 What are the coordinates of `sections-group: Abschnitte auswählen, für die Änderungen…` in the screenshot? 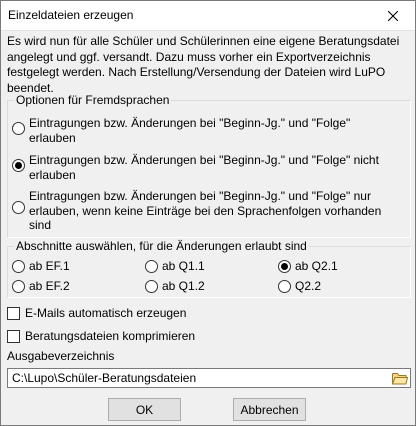 It's located at (209, 268).